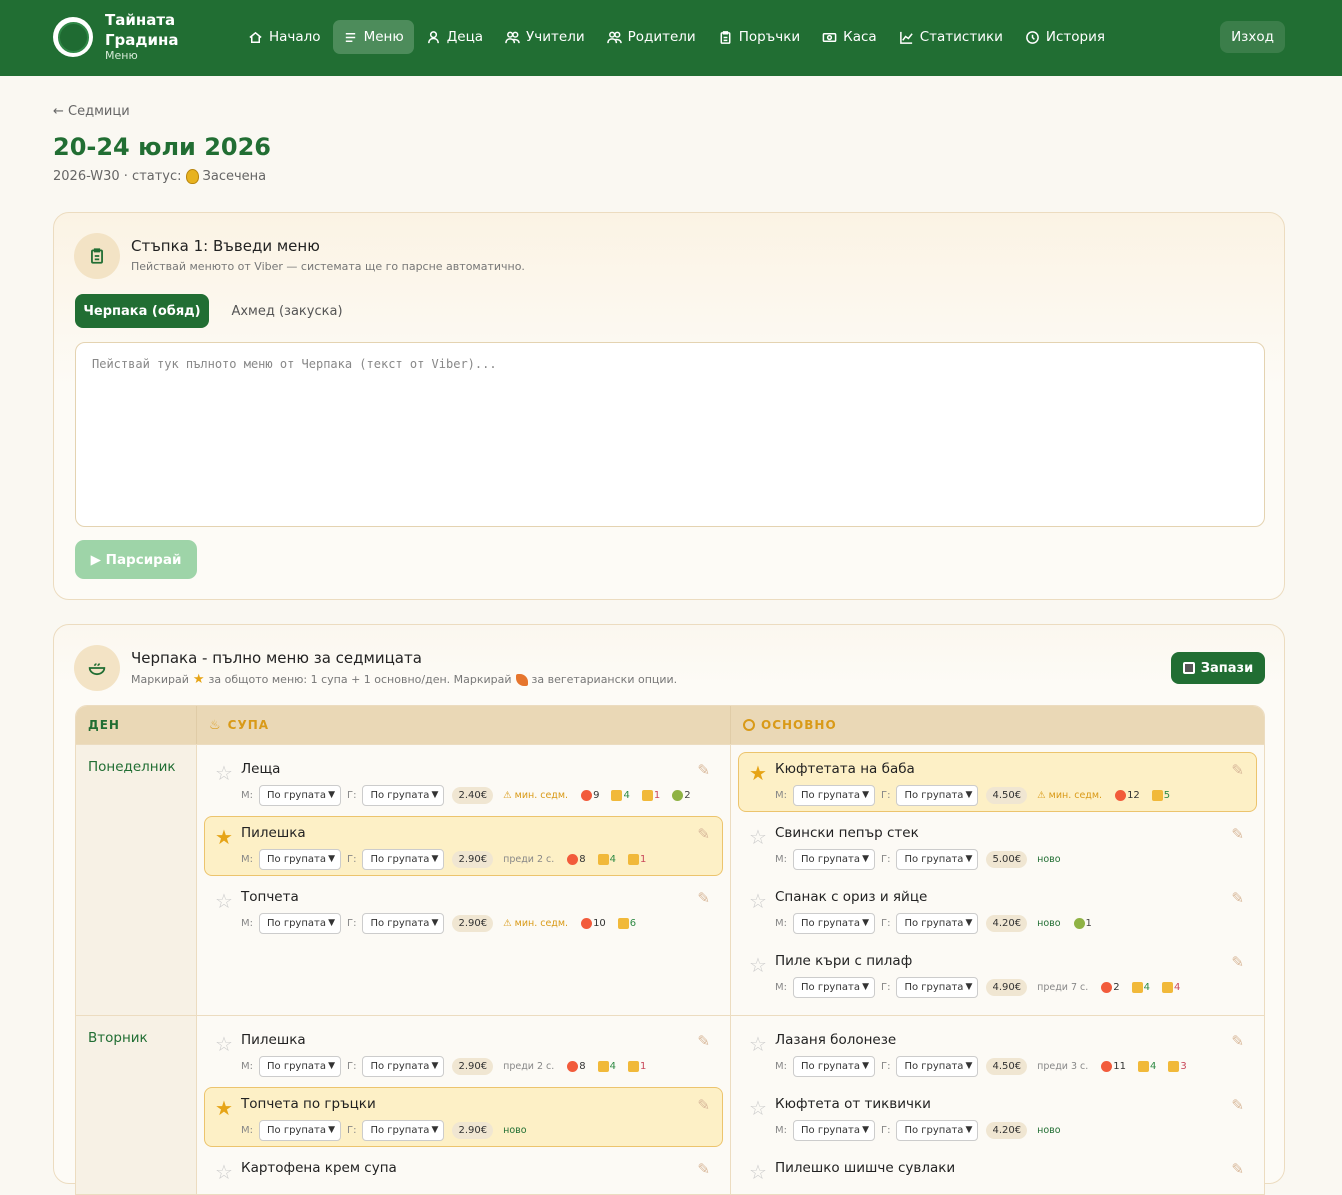 This screenshot has height=1195, width=1342. What do you see at coordinates (849, 37) in the screenshot?
I see `nav-cash: Каса` at bounding box center [849, 37].